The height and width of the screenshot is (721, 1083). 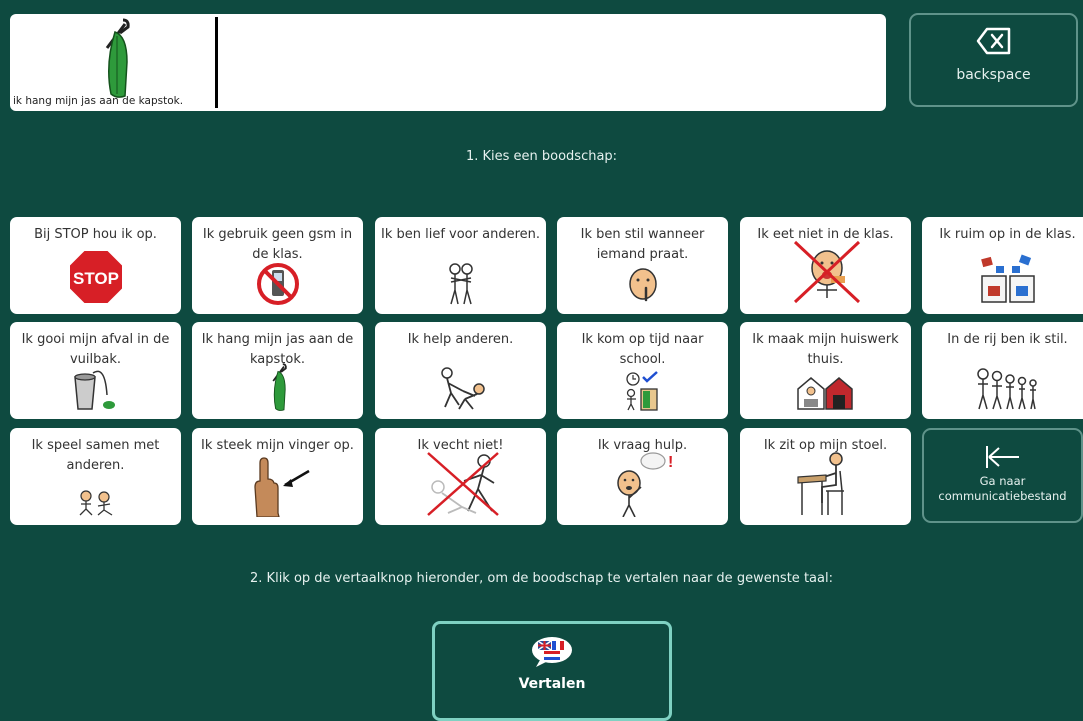 I want to click on goto-communication-file-button: Ga naar communicatiebestand, so click(x=1002, y=475).